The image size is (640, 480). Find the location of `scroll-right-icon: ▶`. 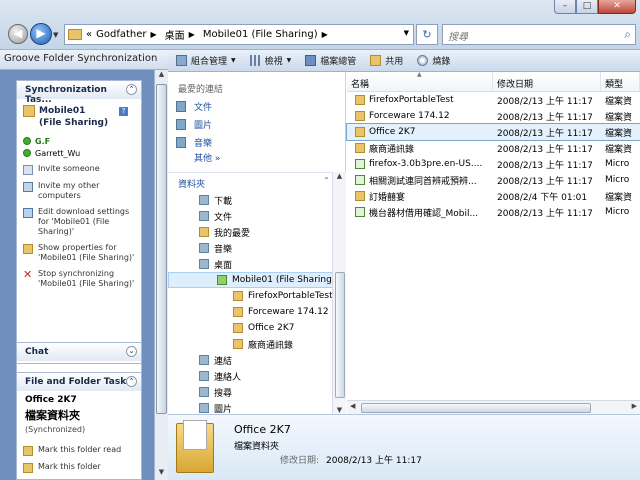

scroll-right-icon: ▶ is located at coordinates (634, 406).